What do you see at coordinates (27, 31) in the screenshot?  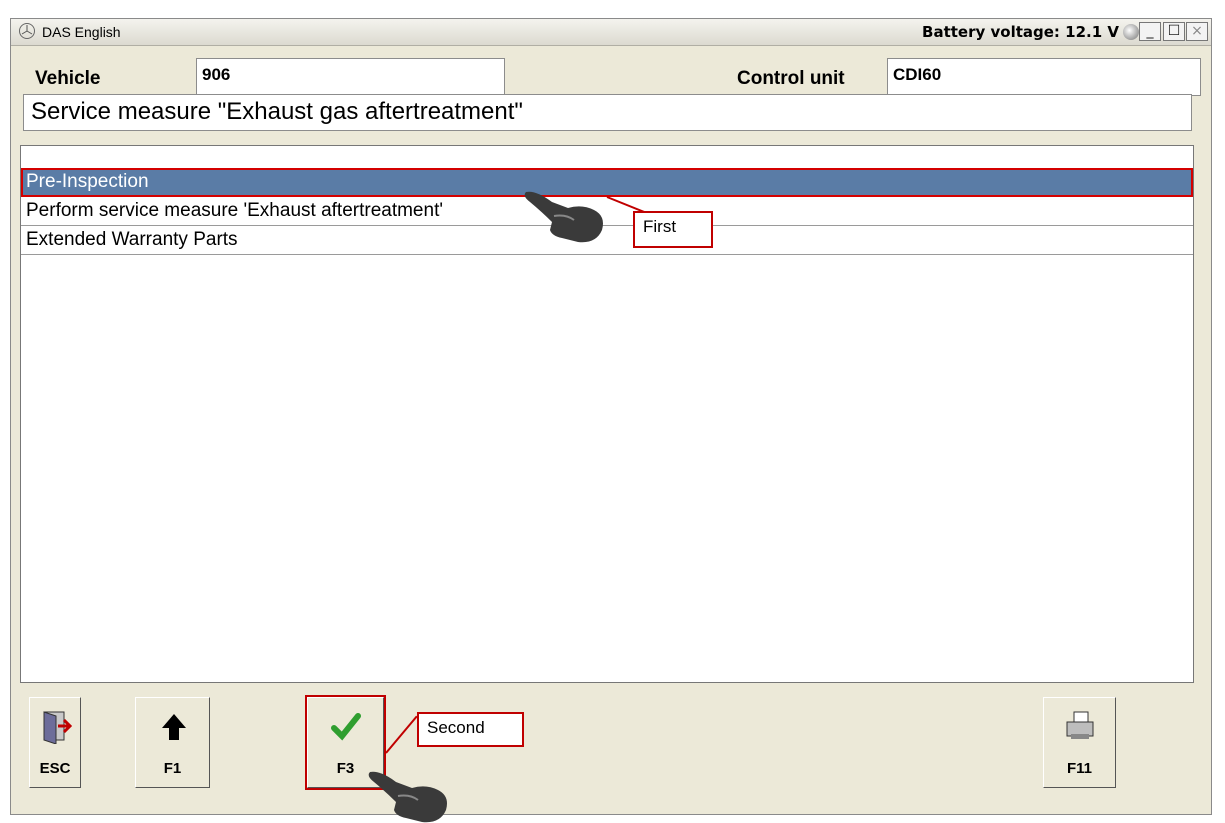 I see `mercedes-star-icon` at bounding box center [27, 31].